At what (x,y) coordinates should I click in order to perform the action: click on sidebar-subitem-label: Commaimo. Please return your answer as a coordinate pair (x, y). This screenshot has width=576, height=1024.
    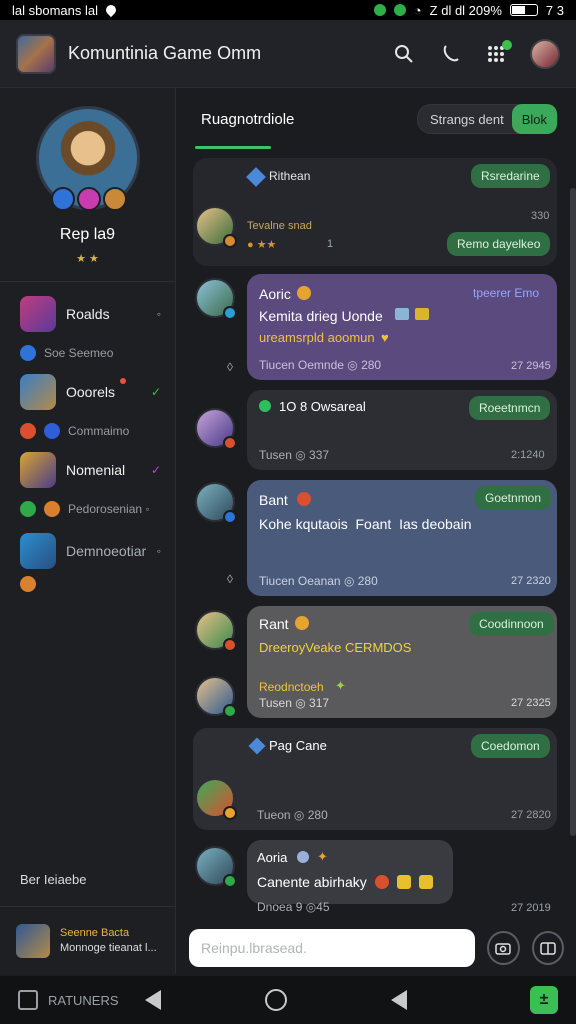
    Looking at the image, I should click on (99, 431).